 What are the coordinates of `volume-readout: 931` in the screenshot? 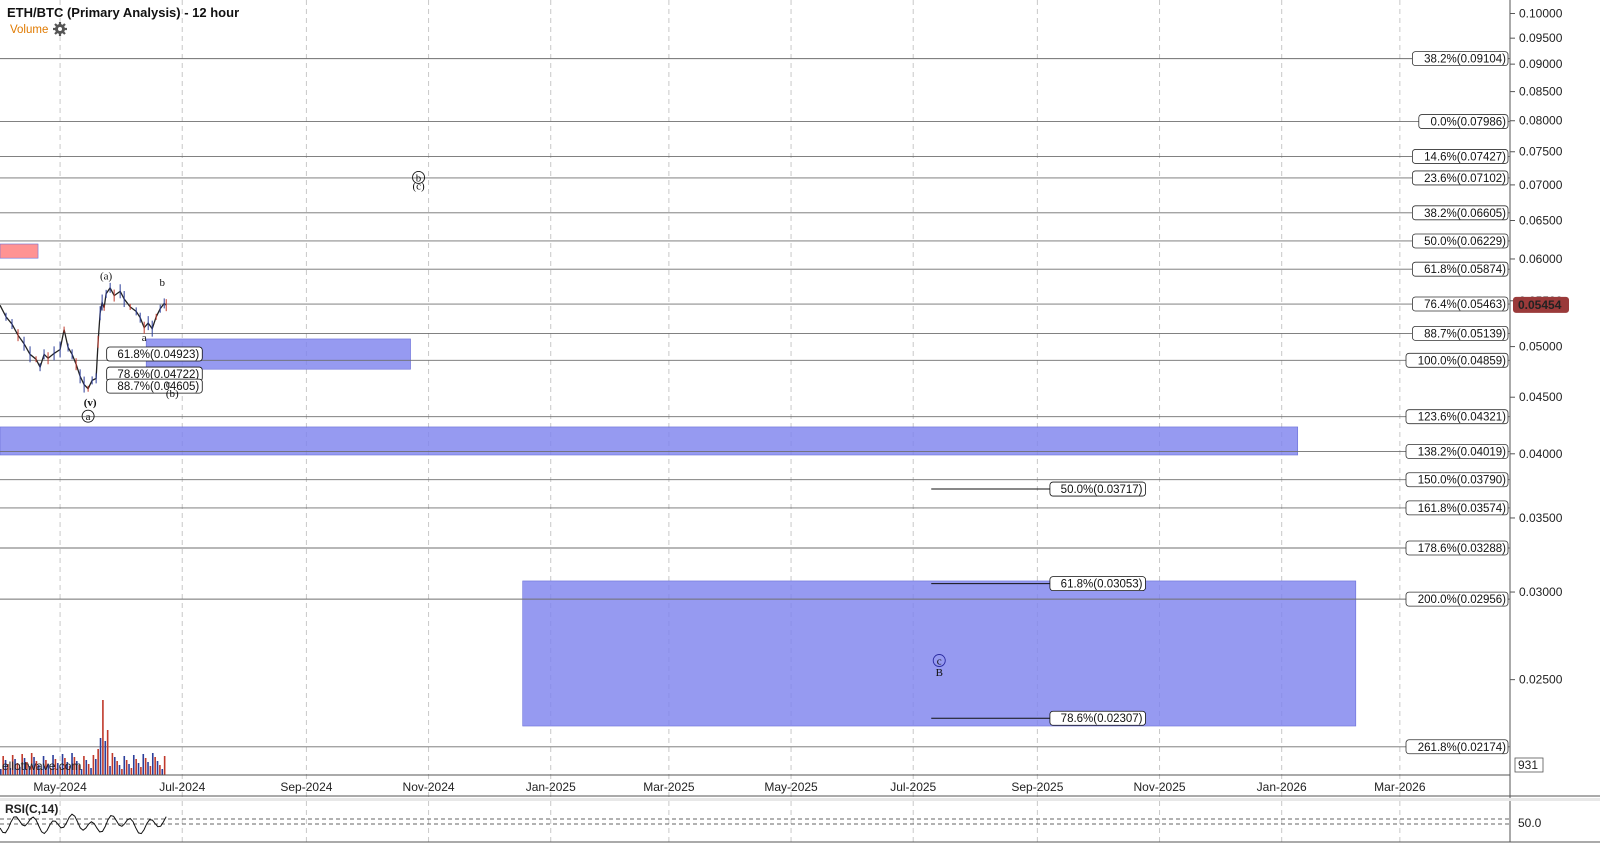 It's located at (1528, 765).